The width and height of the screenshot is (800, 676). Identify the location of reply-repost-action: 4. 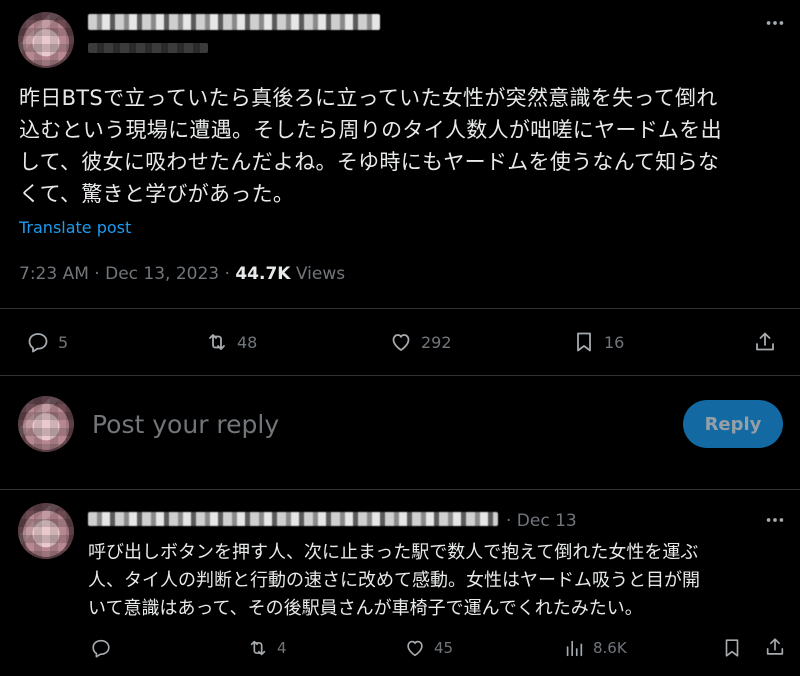
(267, 648).